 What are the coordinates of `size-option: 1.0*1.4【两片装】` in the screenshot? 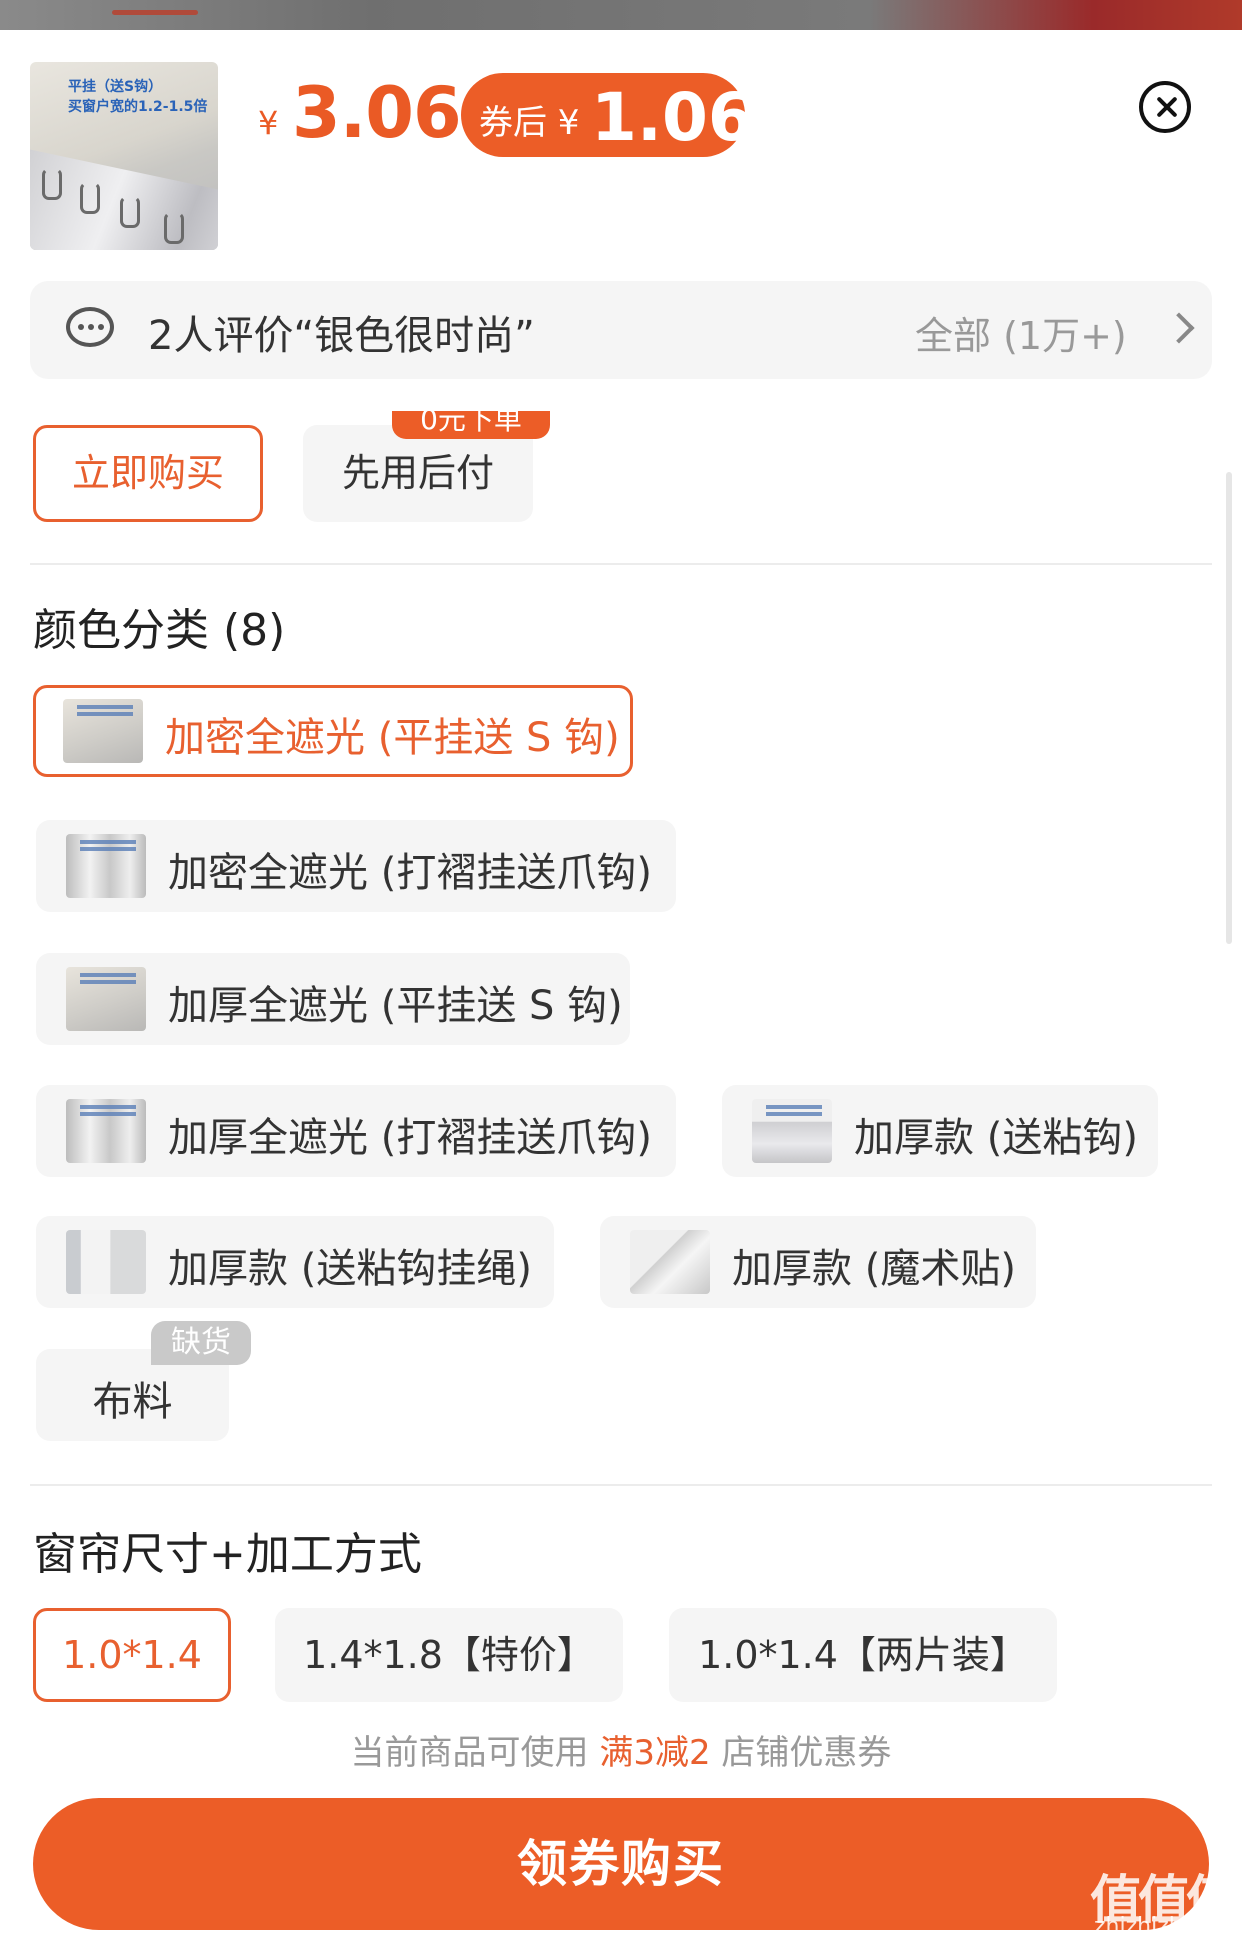 It's located at (863, 1655).